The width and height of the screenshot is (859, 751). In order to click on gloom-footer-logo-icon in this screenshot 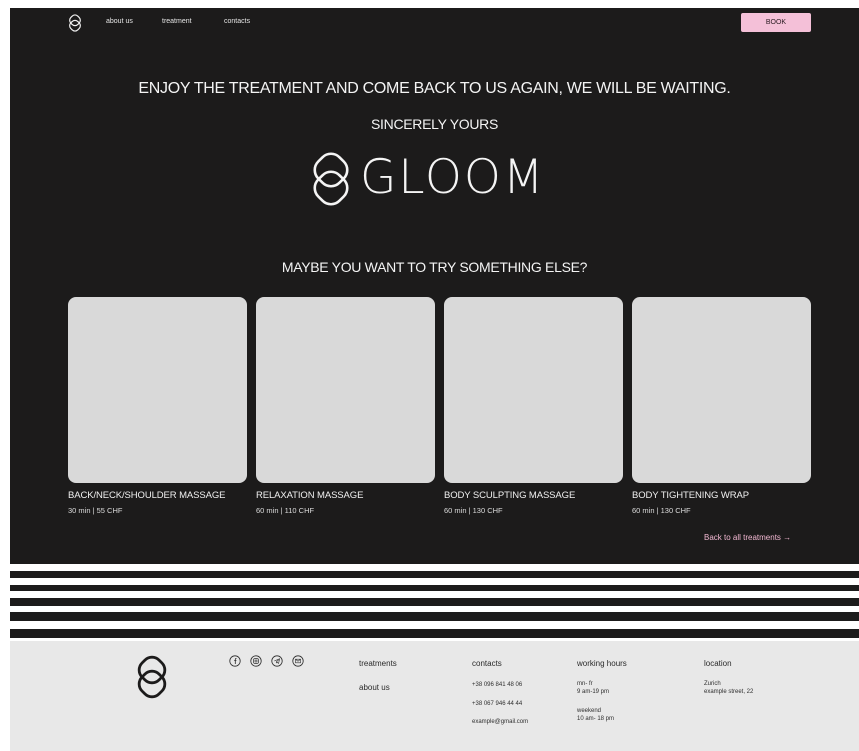, I will do `click(152, 677)`.